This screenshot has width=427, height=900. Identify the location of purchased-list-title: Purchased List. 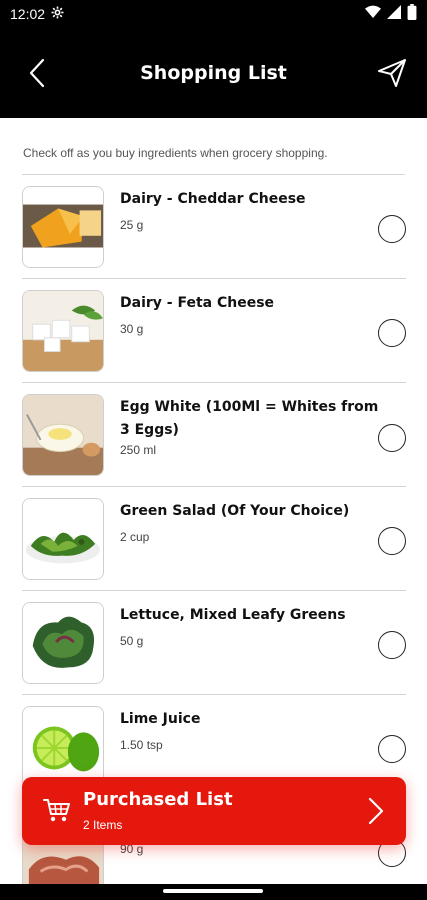
(158, 799).